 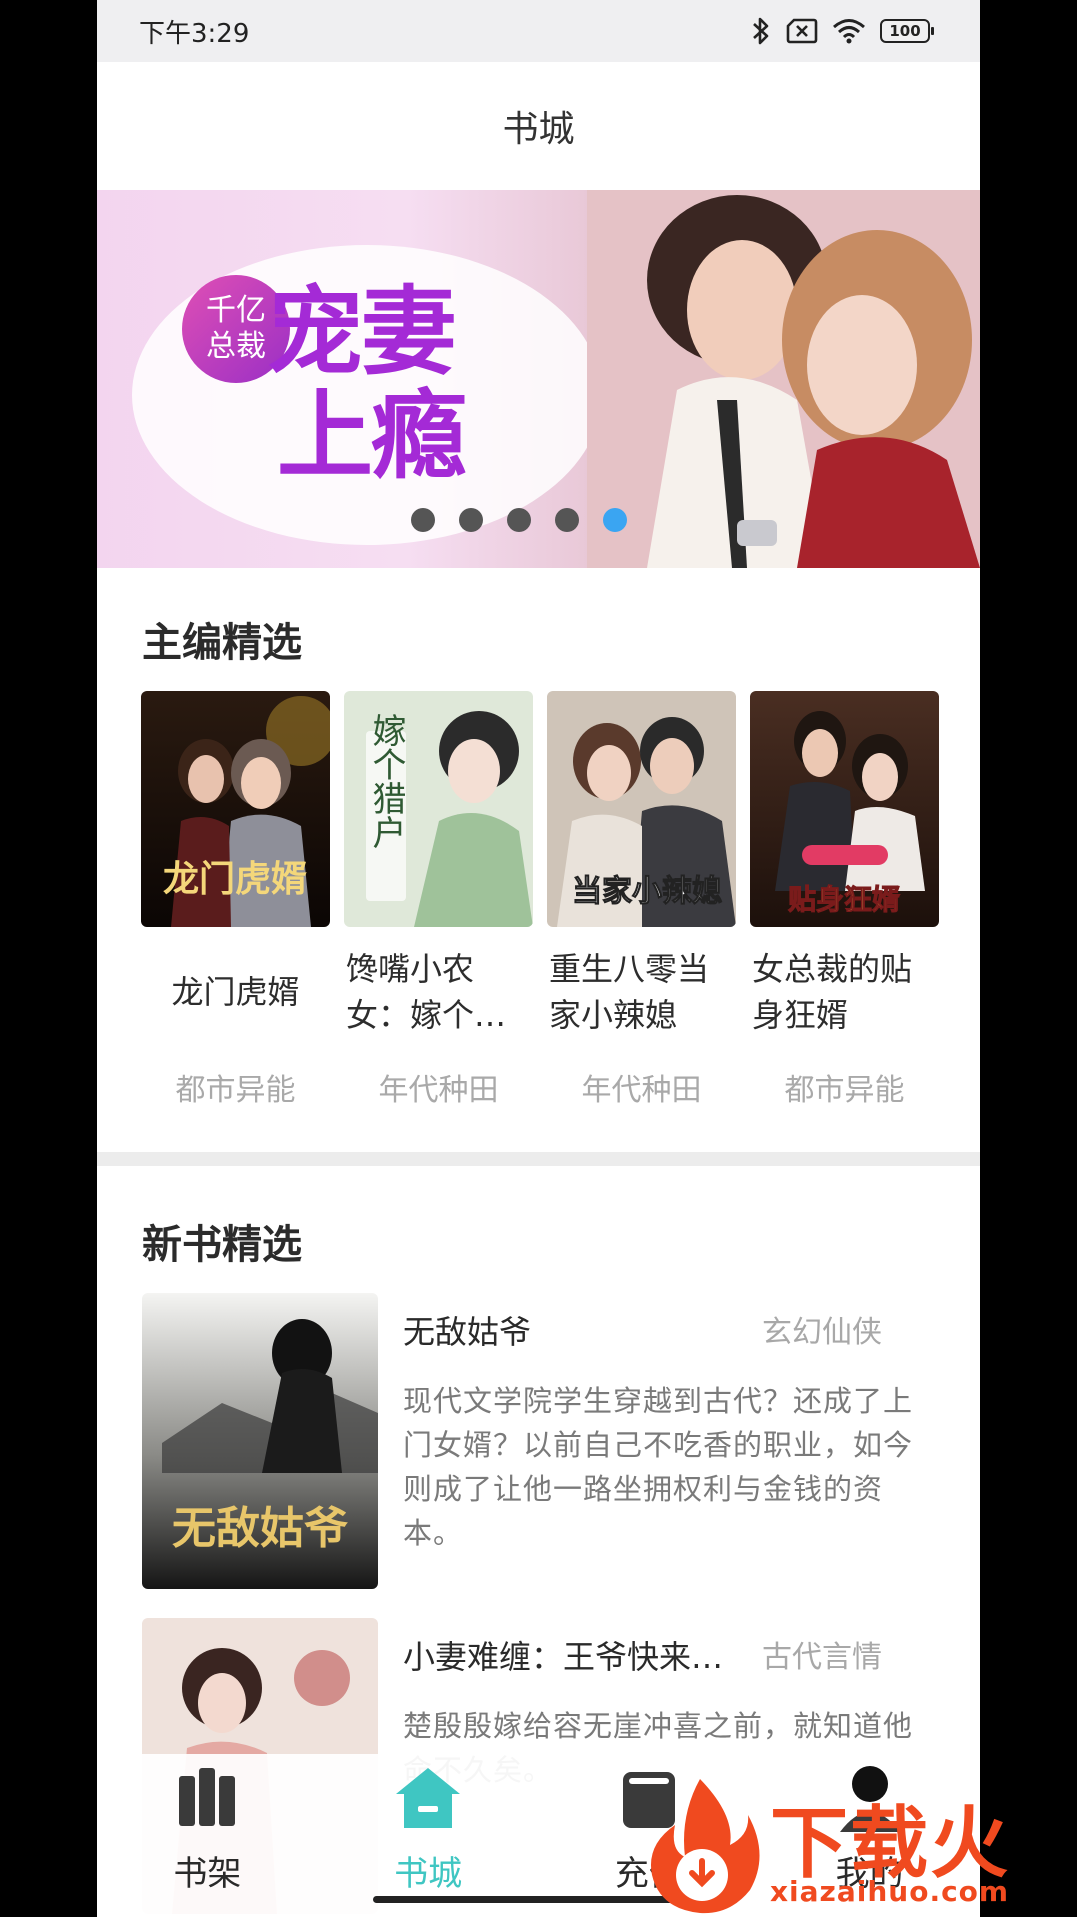 I want to click on book-title: 无敌姑爷, so click(x=467, y=1332).